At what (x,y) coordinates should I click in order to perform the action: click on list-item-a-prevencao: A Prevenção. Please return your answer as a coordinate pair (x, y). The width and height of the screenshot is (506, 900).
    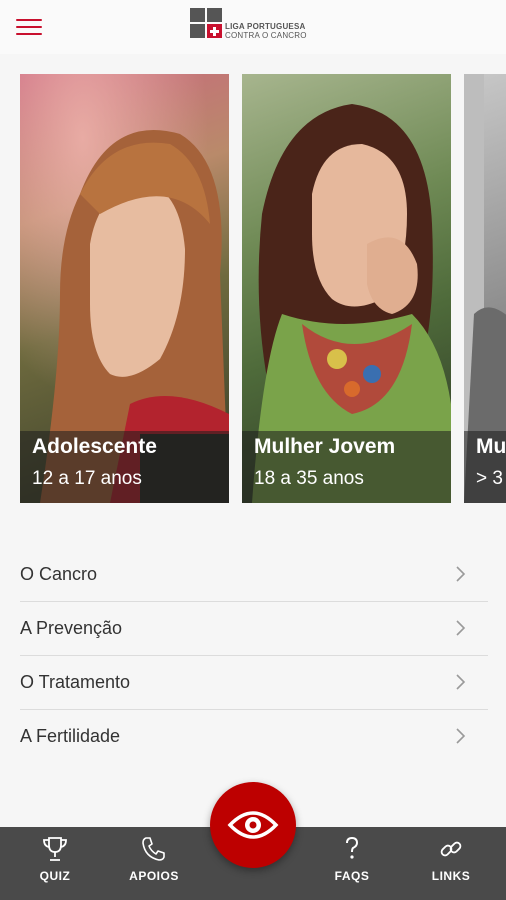
    Looking at the image, I should click on (254, 629).